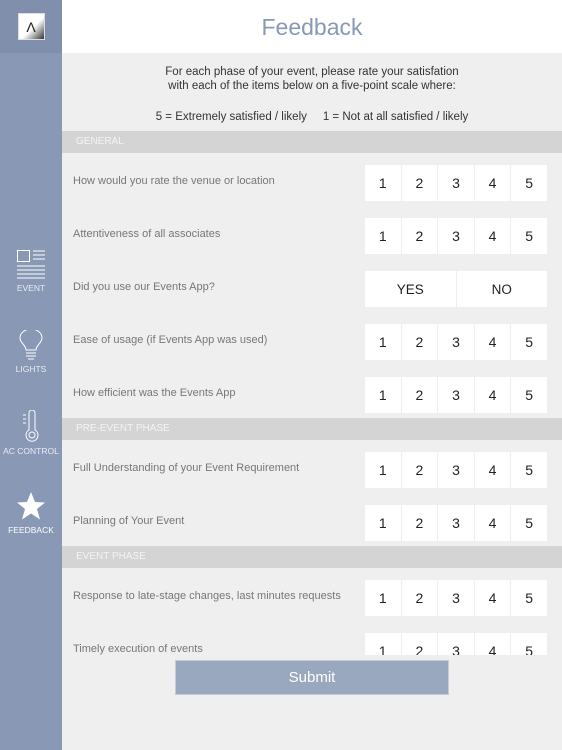 The image size is (562, 750). What do you see at coordinates (501, 289) in the screenshot?
I see `option-no: NO` at bounding box center [501, 289].